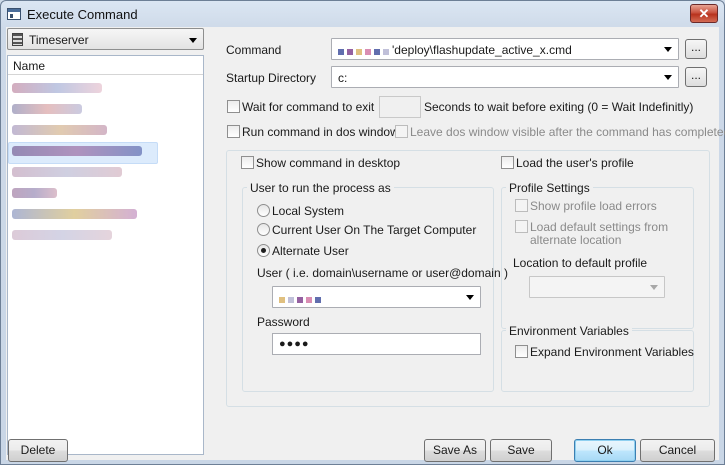 Image resolution: width=725 pixels, height=465 pixels. Describe the element at coordinates (105, 39) in the screenshot. I see `server-group-dropdown: Timeserver` at that location.